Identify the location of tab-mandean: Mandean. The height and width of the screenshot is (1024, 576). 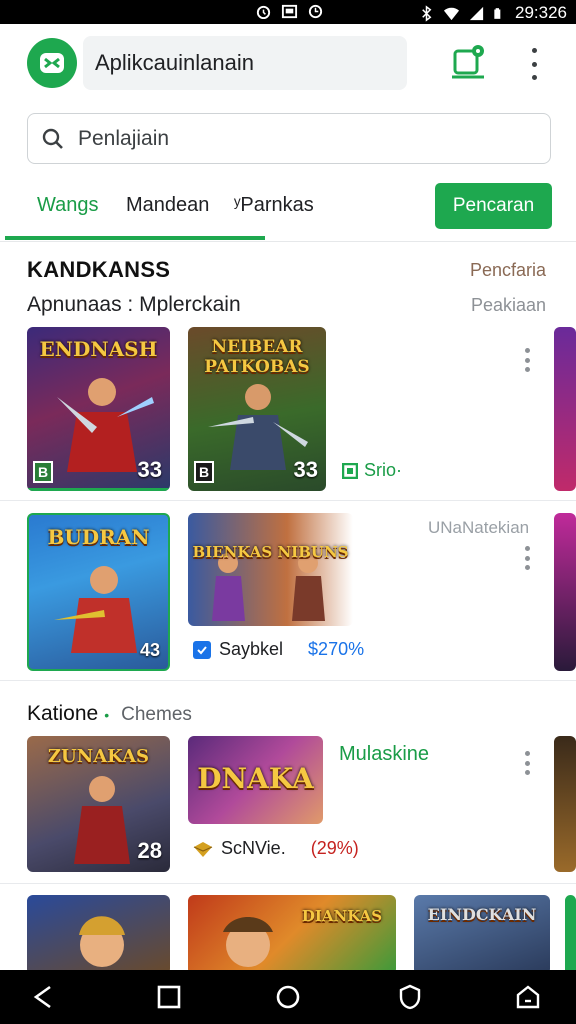
(167, 205).